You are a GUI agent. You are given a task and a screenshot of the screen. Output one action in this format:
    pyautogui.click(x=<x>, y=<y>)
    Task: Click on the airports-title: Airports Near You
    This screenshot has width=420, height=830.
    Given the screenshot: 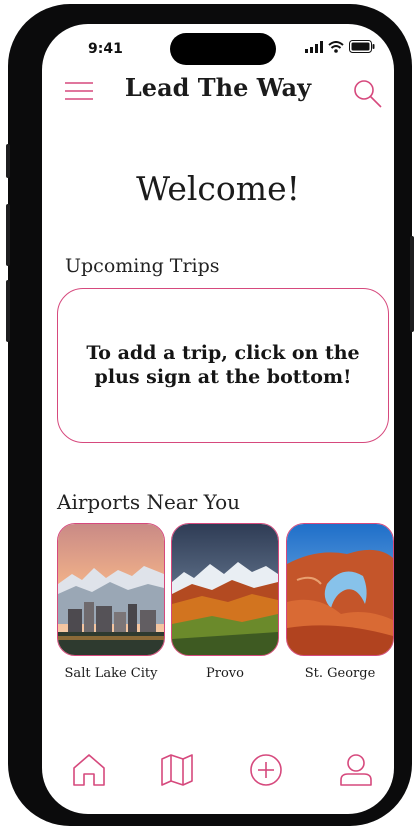 What is the action you would take?
    pyautogui.click(x=149, y=502)
    